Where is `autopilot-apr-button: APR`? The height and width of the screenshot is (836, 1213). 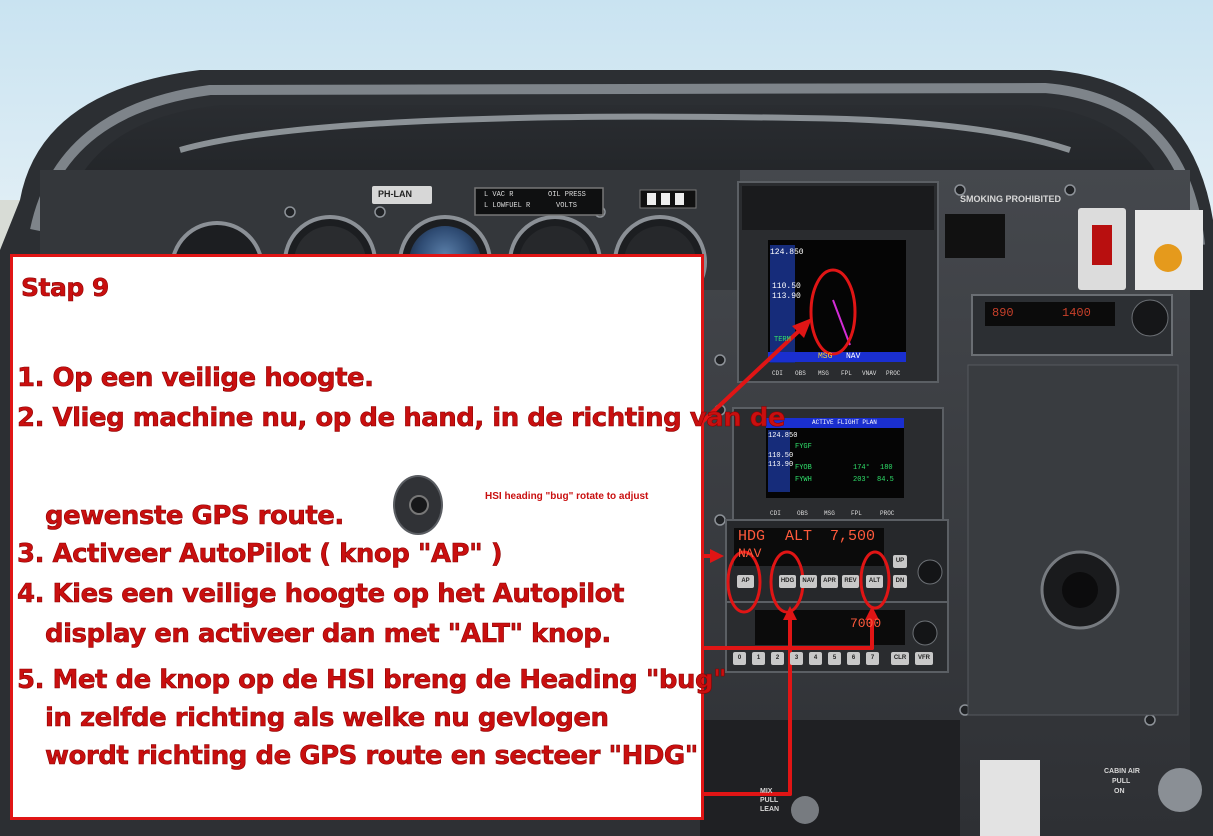
autopilot-apr-button: APR is located at coordinates (829, 581).